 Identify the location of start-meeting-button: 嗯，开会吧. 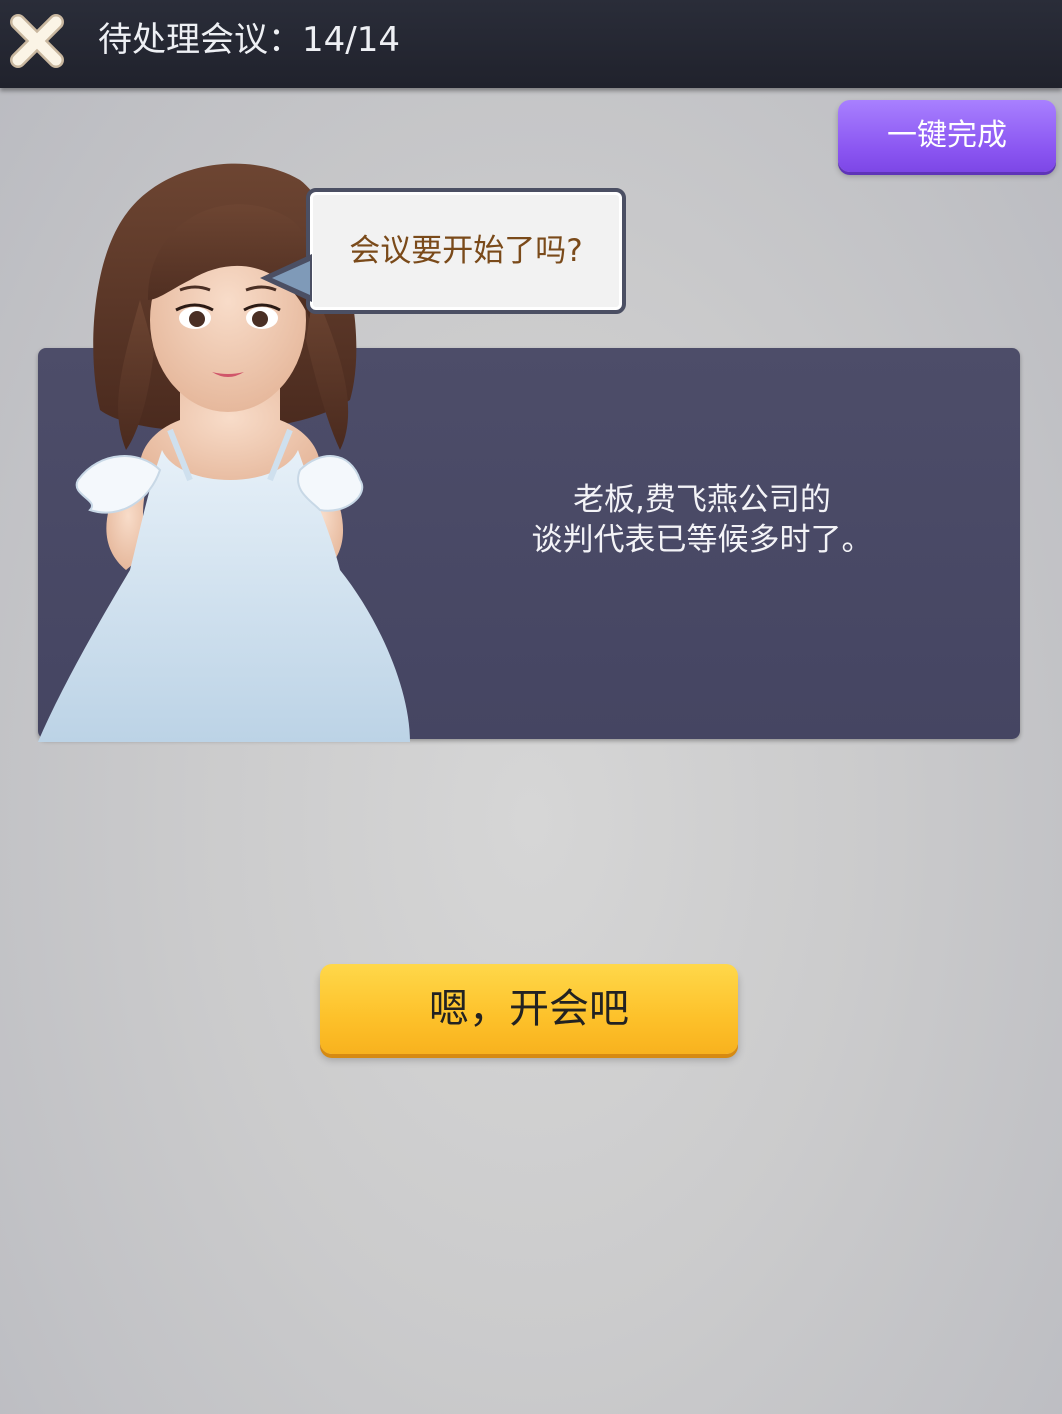
(529, 1009).